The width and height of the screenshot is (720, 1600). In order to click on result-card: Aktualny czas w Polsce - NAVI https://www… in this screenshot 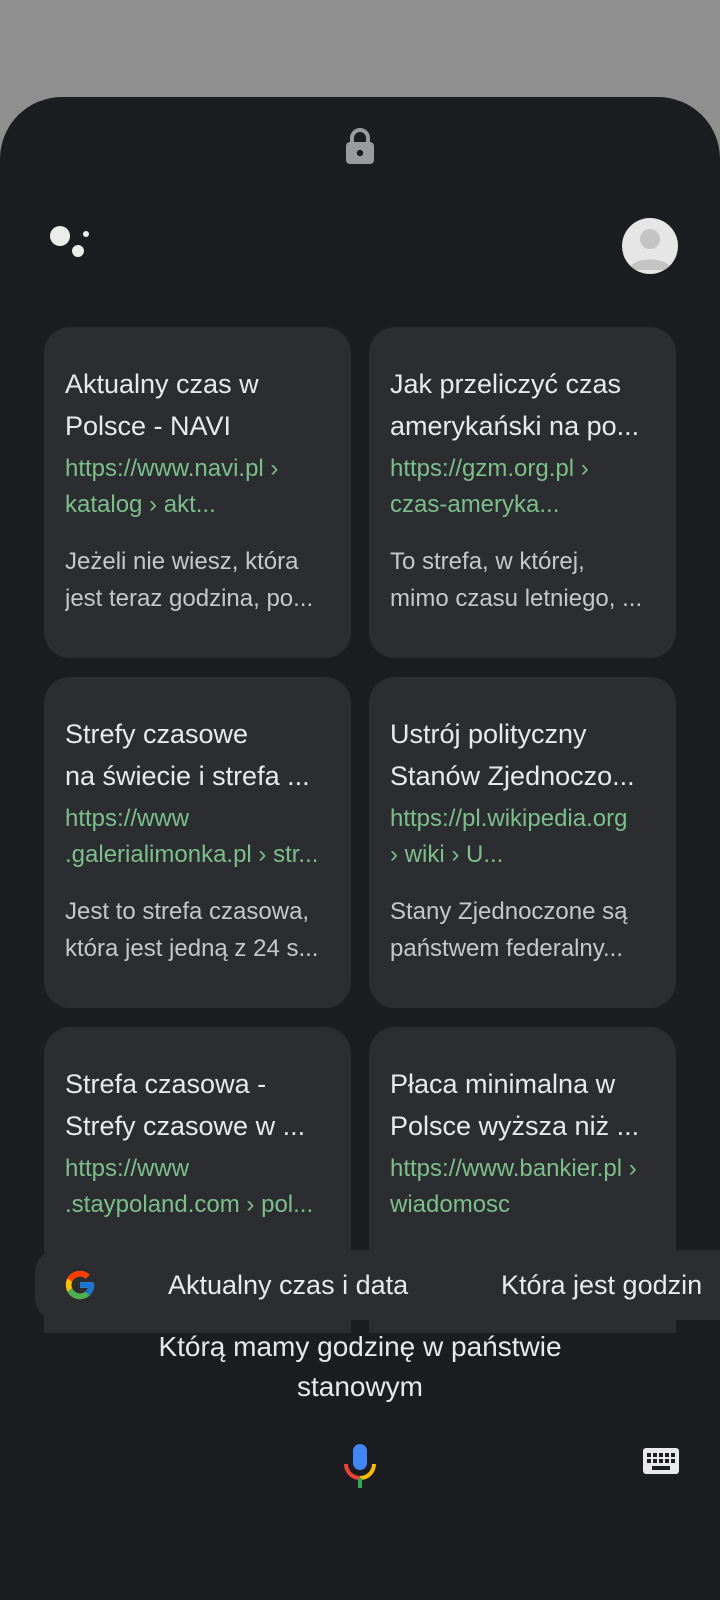, I will do `click(197, 492)`.